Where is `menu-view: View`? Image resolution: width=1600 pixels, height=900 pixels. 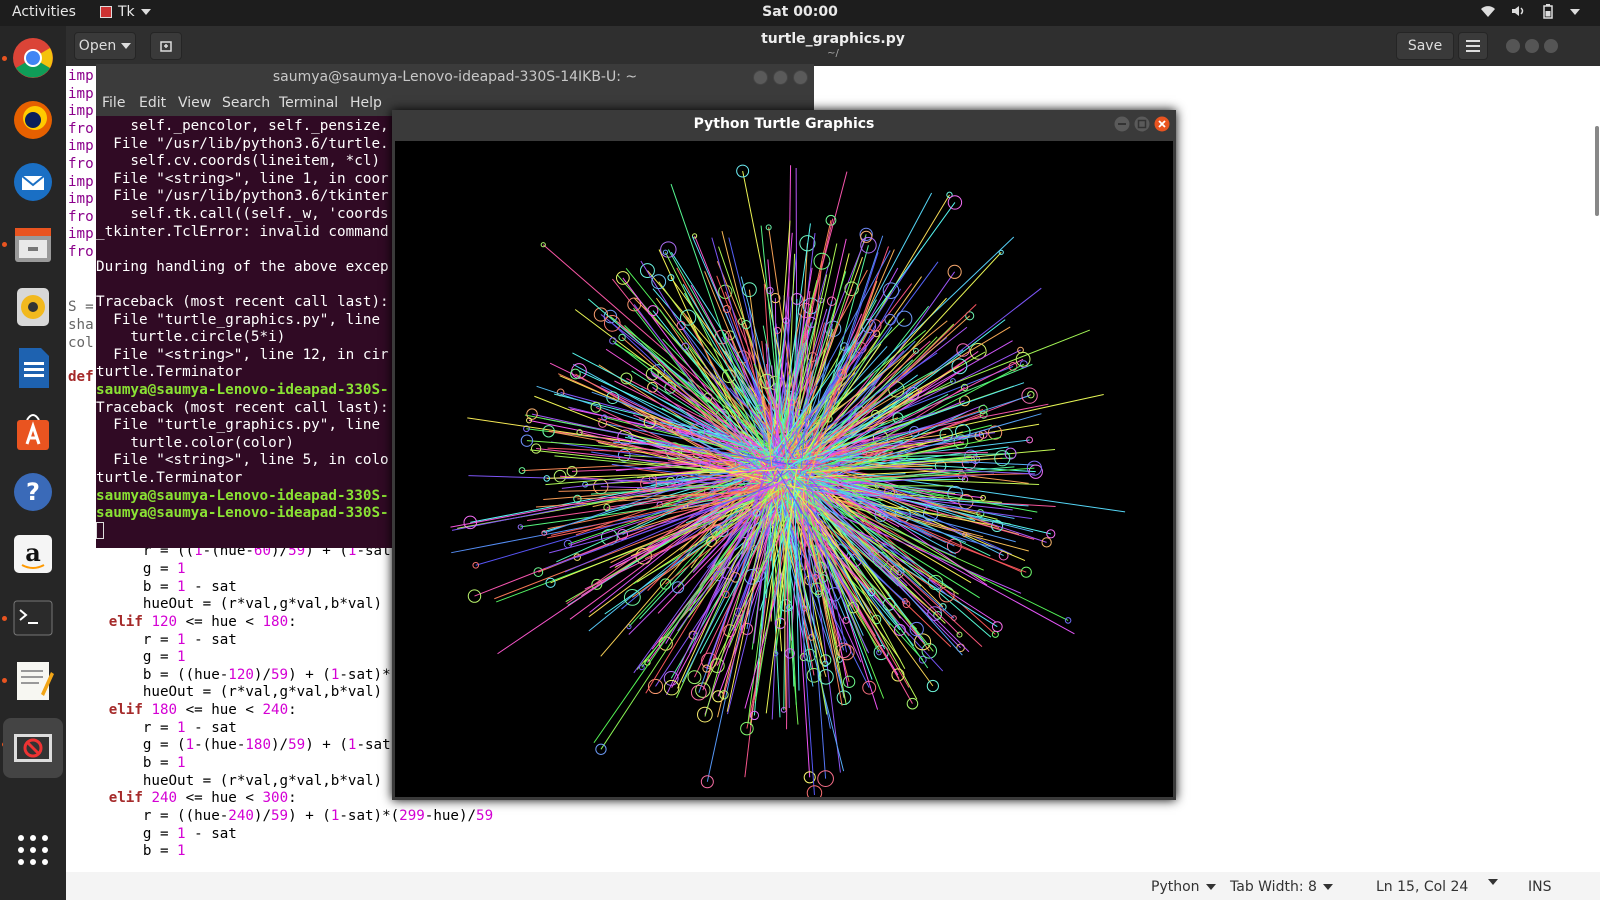 menu-view: View is located at coordinates (194, 103).